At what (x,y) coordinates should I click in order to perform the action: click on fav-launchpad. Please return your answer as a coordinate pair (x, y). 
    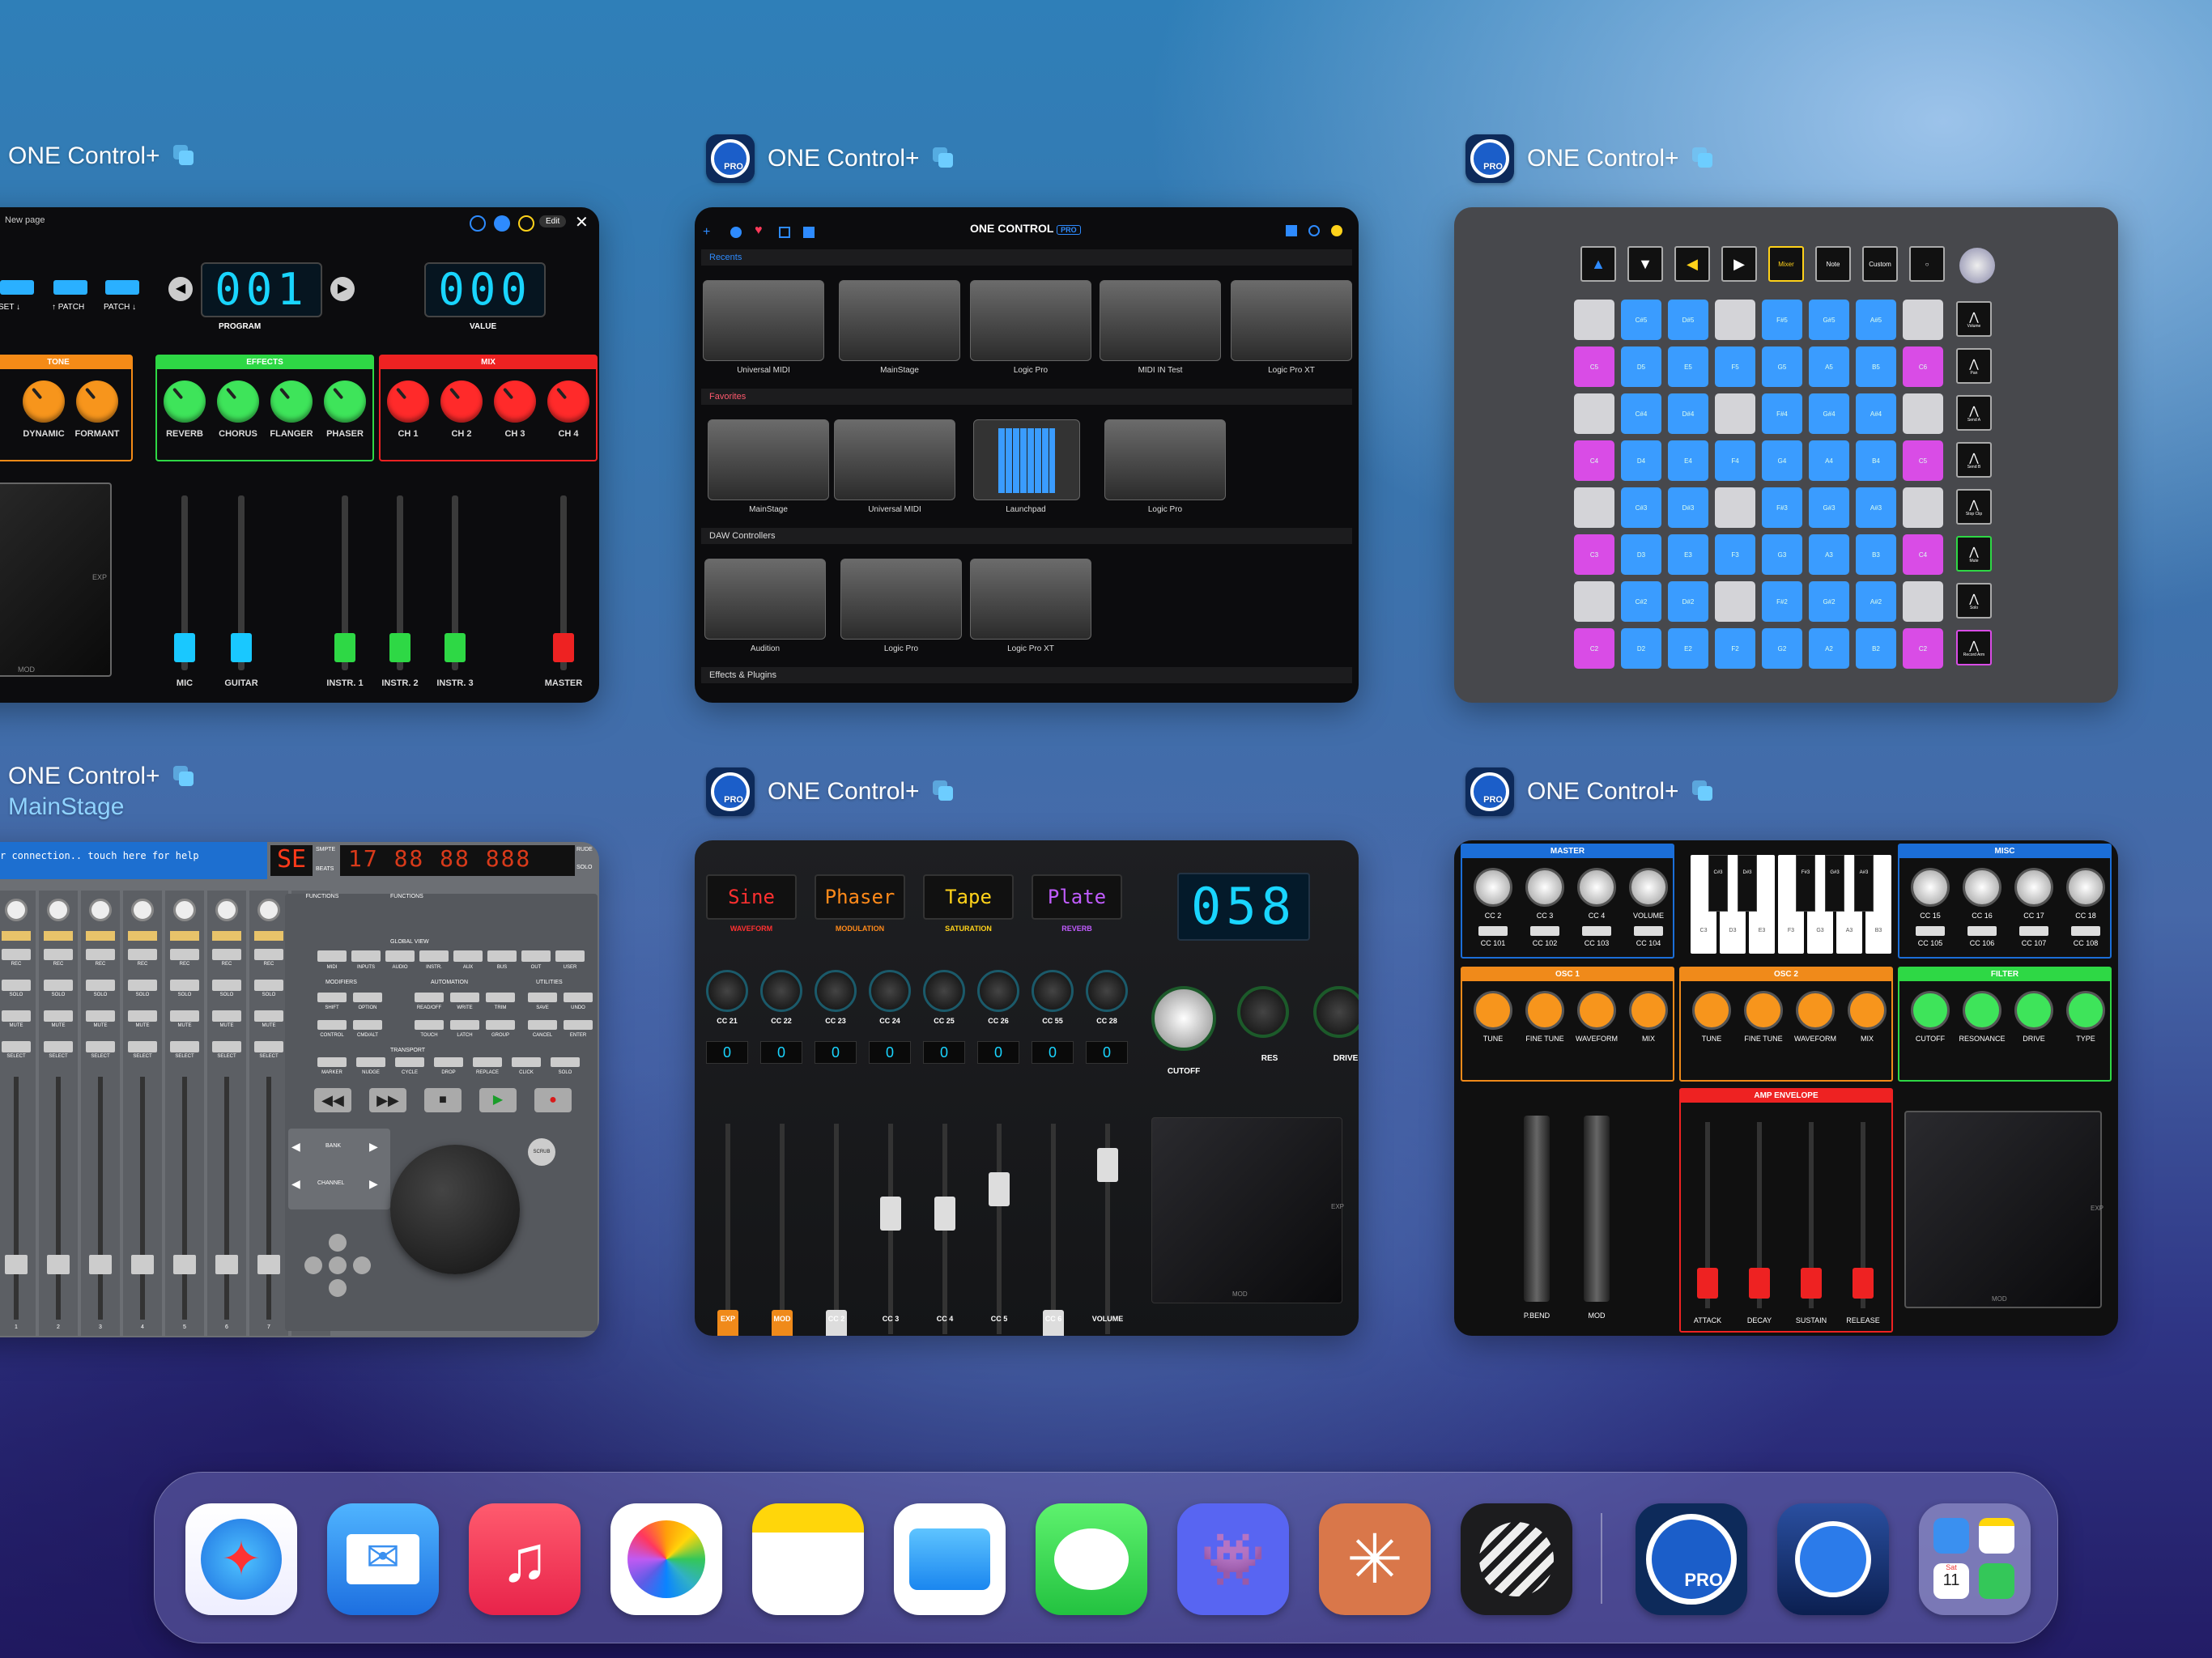
    Looking at the image, I should click on (1027, 459).